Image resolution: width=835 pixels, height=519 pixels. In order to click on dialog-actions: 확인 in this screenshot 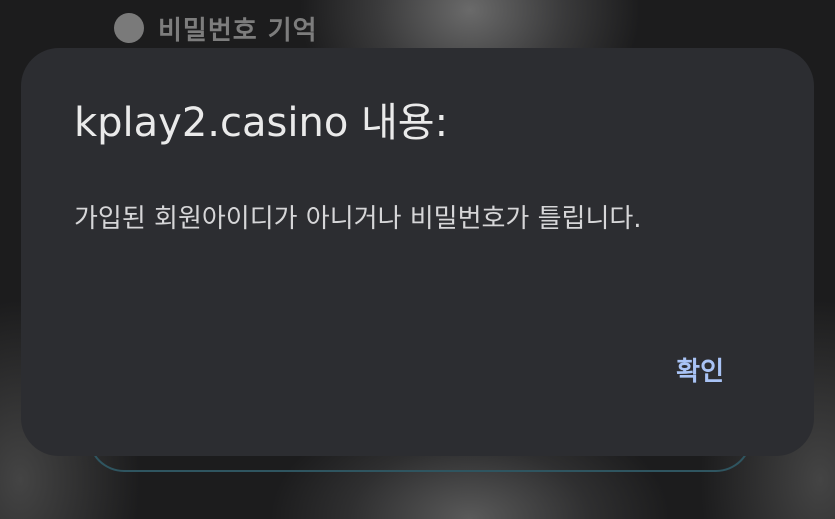, I will do `click(700, 369)`.